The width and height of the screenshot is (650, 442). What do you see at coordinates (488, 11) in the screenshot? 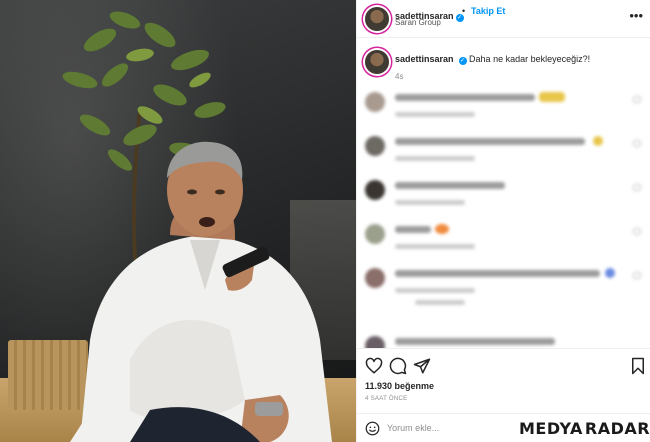
I see `follow-button: Takip Et` at bounding box center [488, 11].